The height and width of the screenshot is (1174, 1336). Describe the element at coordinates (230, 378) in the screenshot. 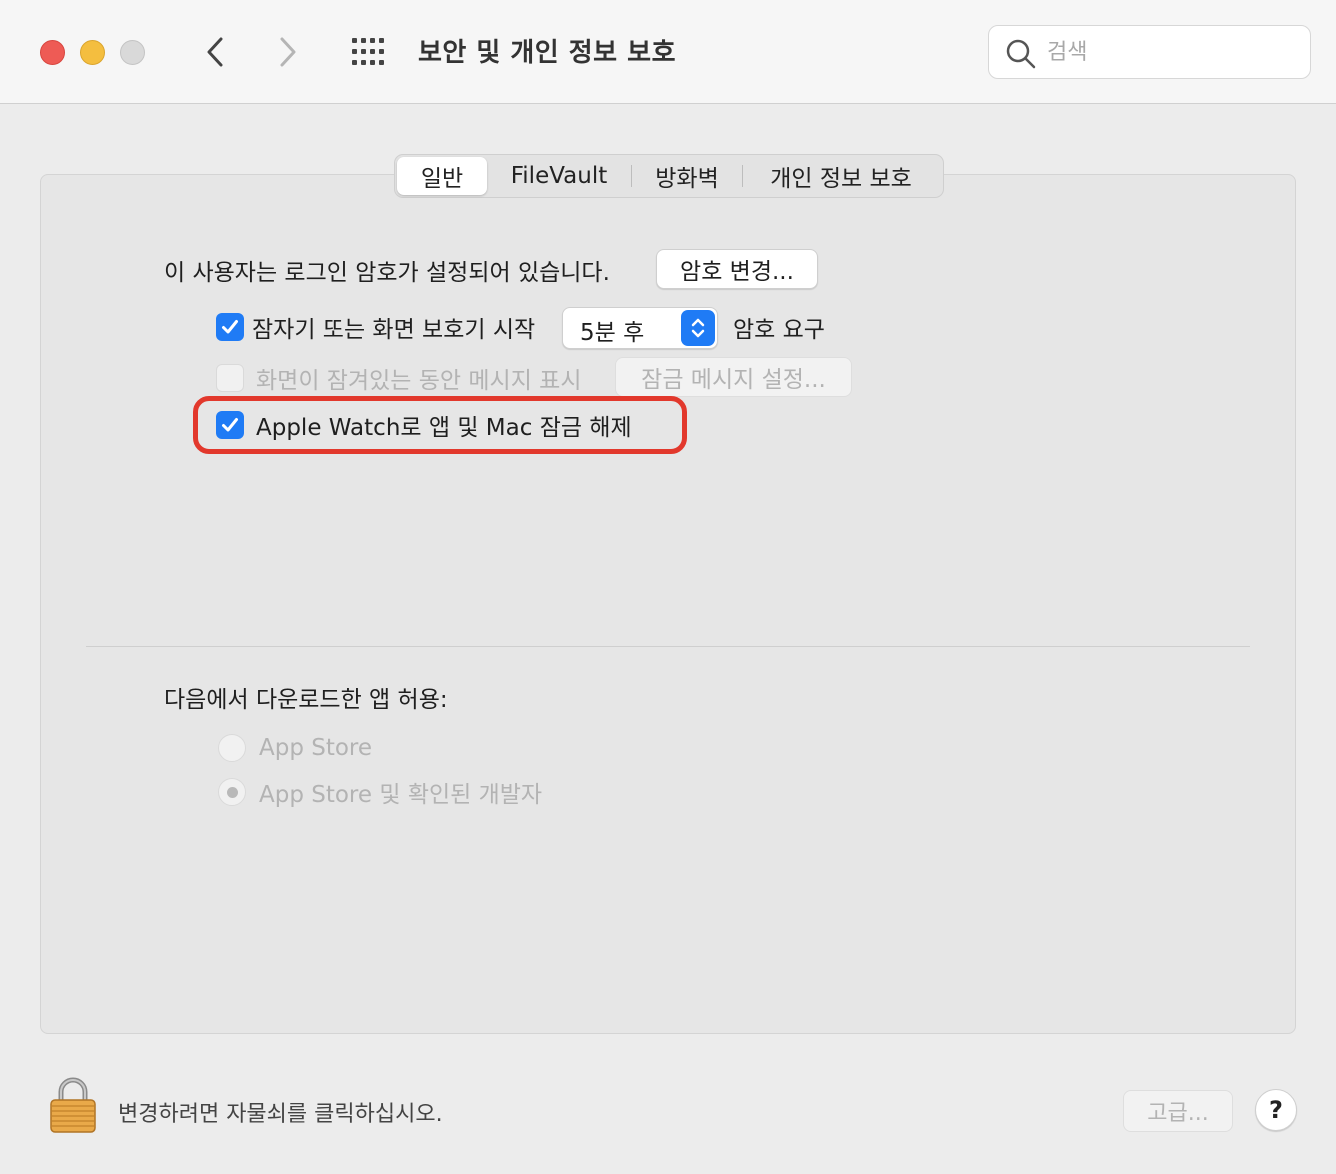

I see `show-message-checkbox` at that location.